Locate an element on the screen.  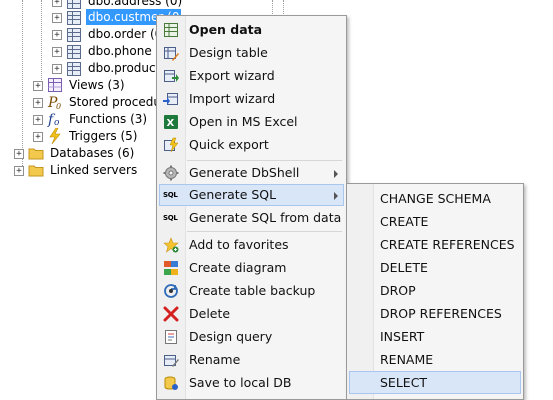
menu-item-label: Export wizard is located at coordinates (232, 75).